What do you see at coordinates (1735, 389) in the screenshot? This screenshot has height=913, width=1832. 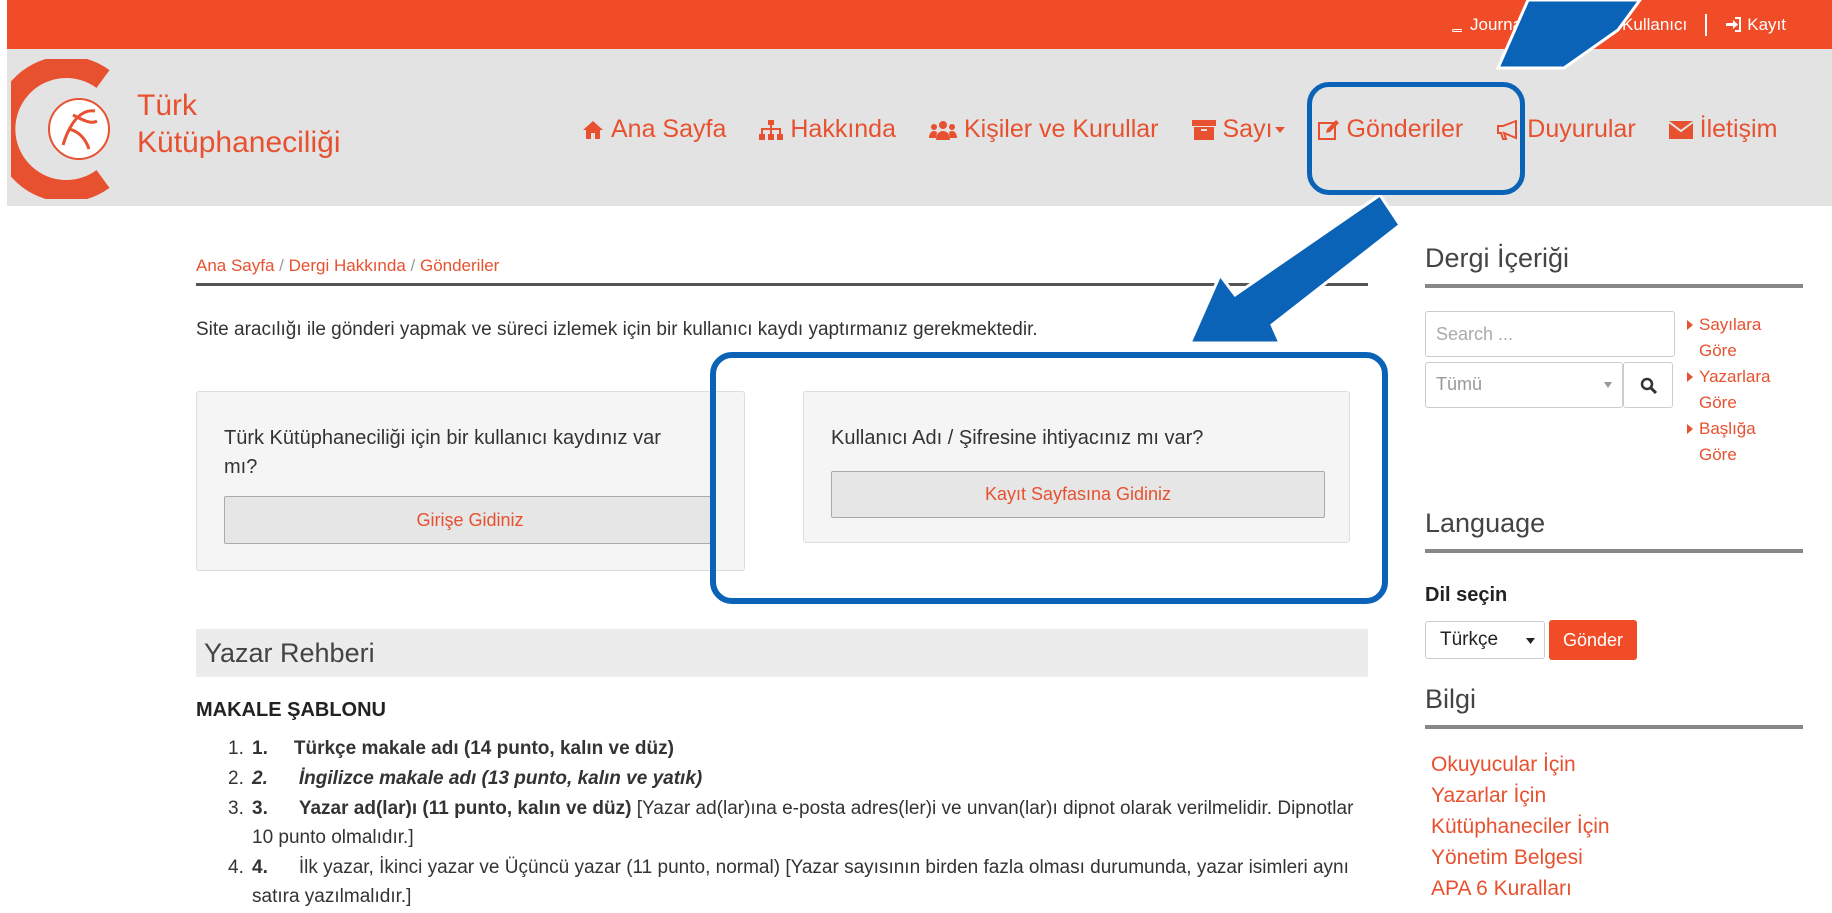 I see `browse-link-label: Yazarlara Göre` at bounding box center [1735, 389].